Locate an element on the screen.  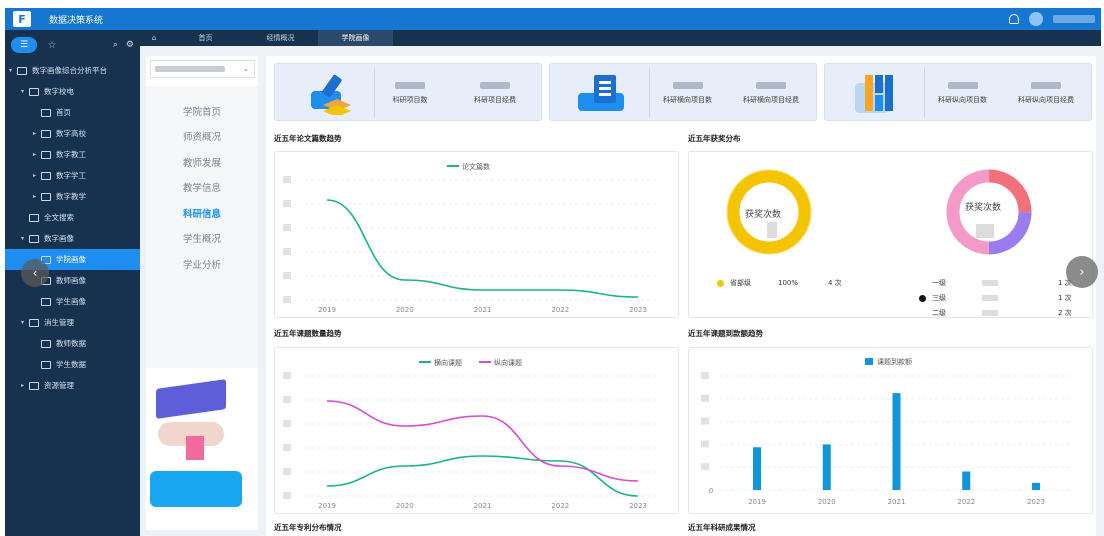
stat-label: 科研纵向项目经费 is located at coordinates (1046, 99).